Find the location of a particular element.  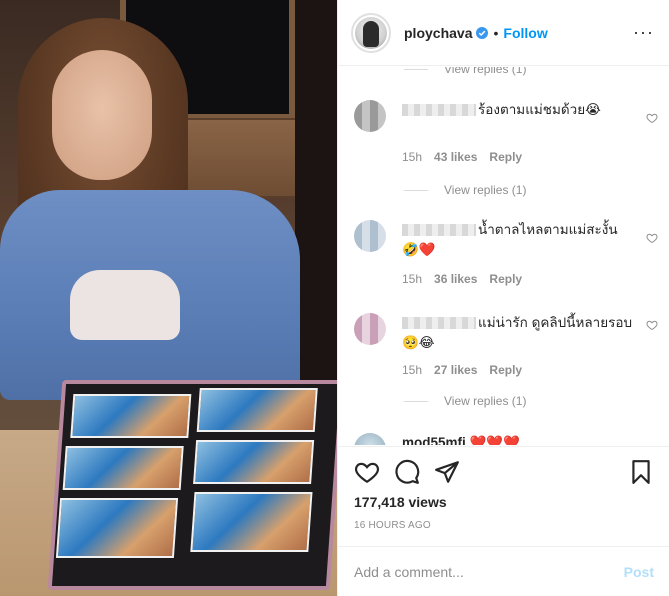

add-comment-bar: Post is located at coordinates (503, 571).